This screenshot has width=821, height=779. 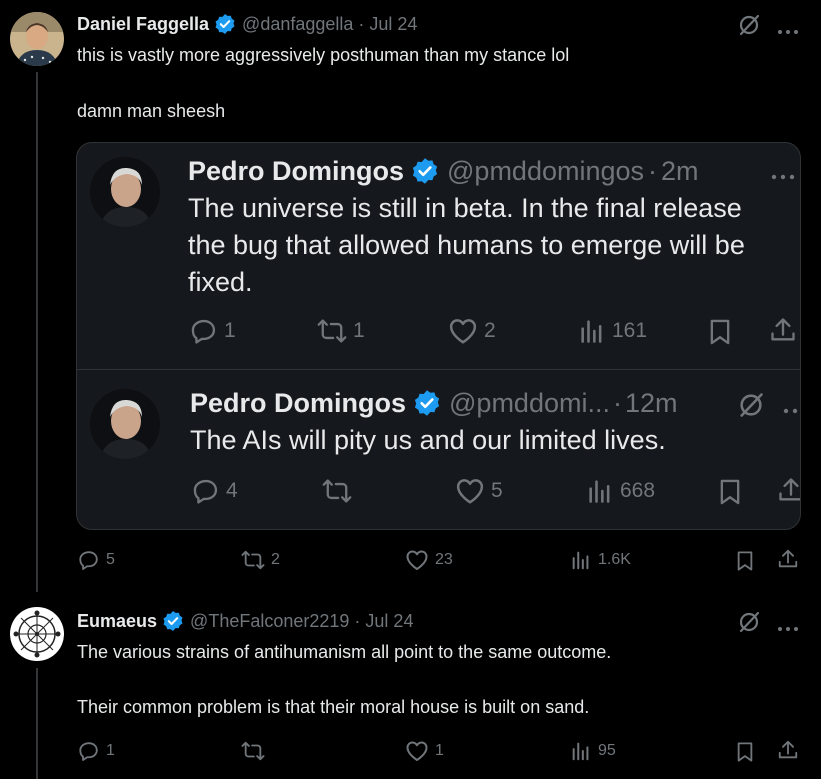 What do you see at coordinates (429, 560) in the screenshot?
I see `like-button: 23` at bounding box center [429, 560].